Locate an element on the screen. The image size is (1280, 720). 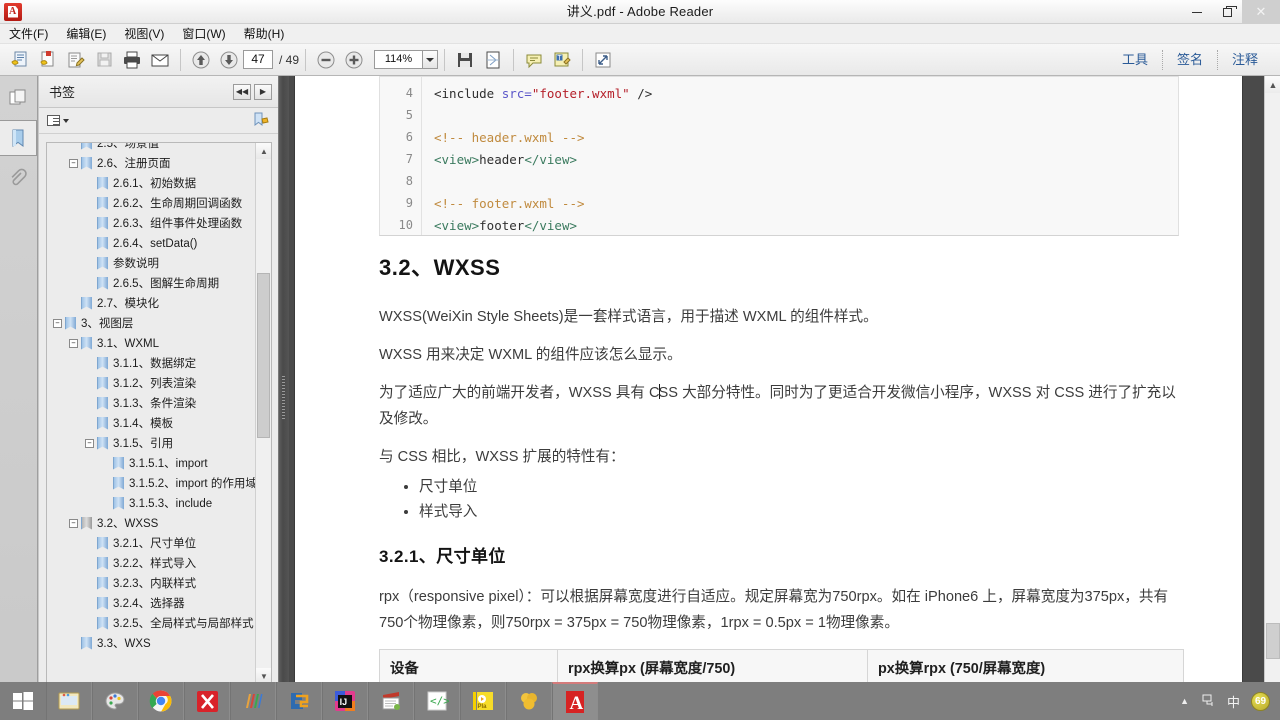
zoom-out-icon is located at coordinates (326, 60).